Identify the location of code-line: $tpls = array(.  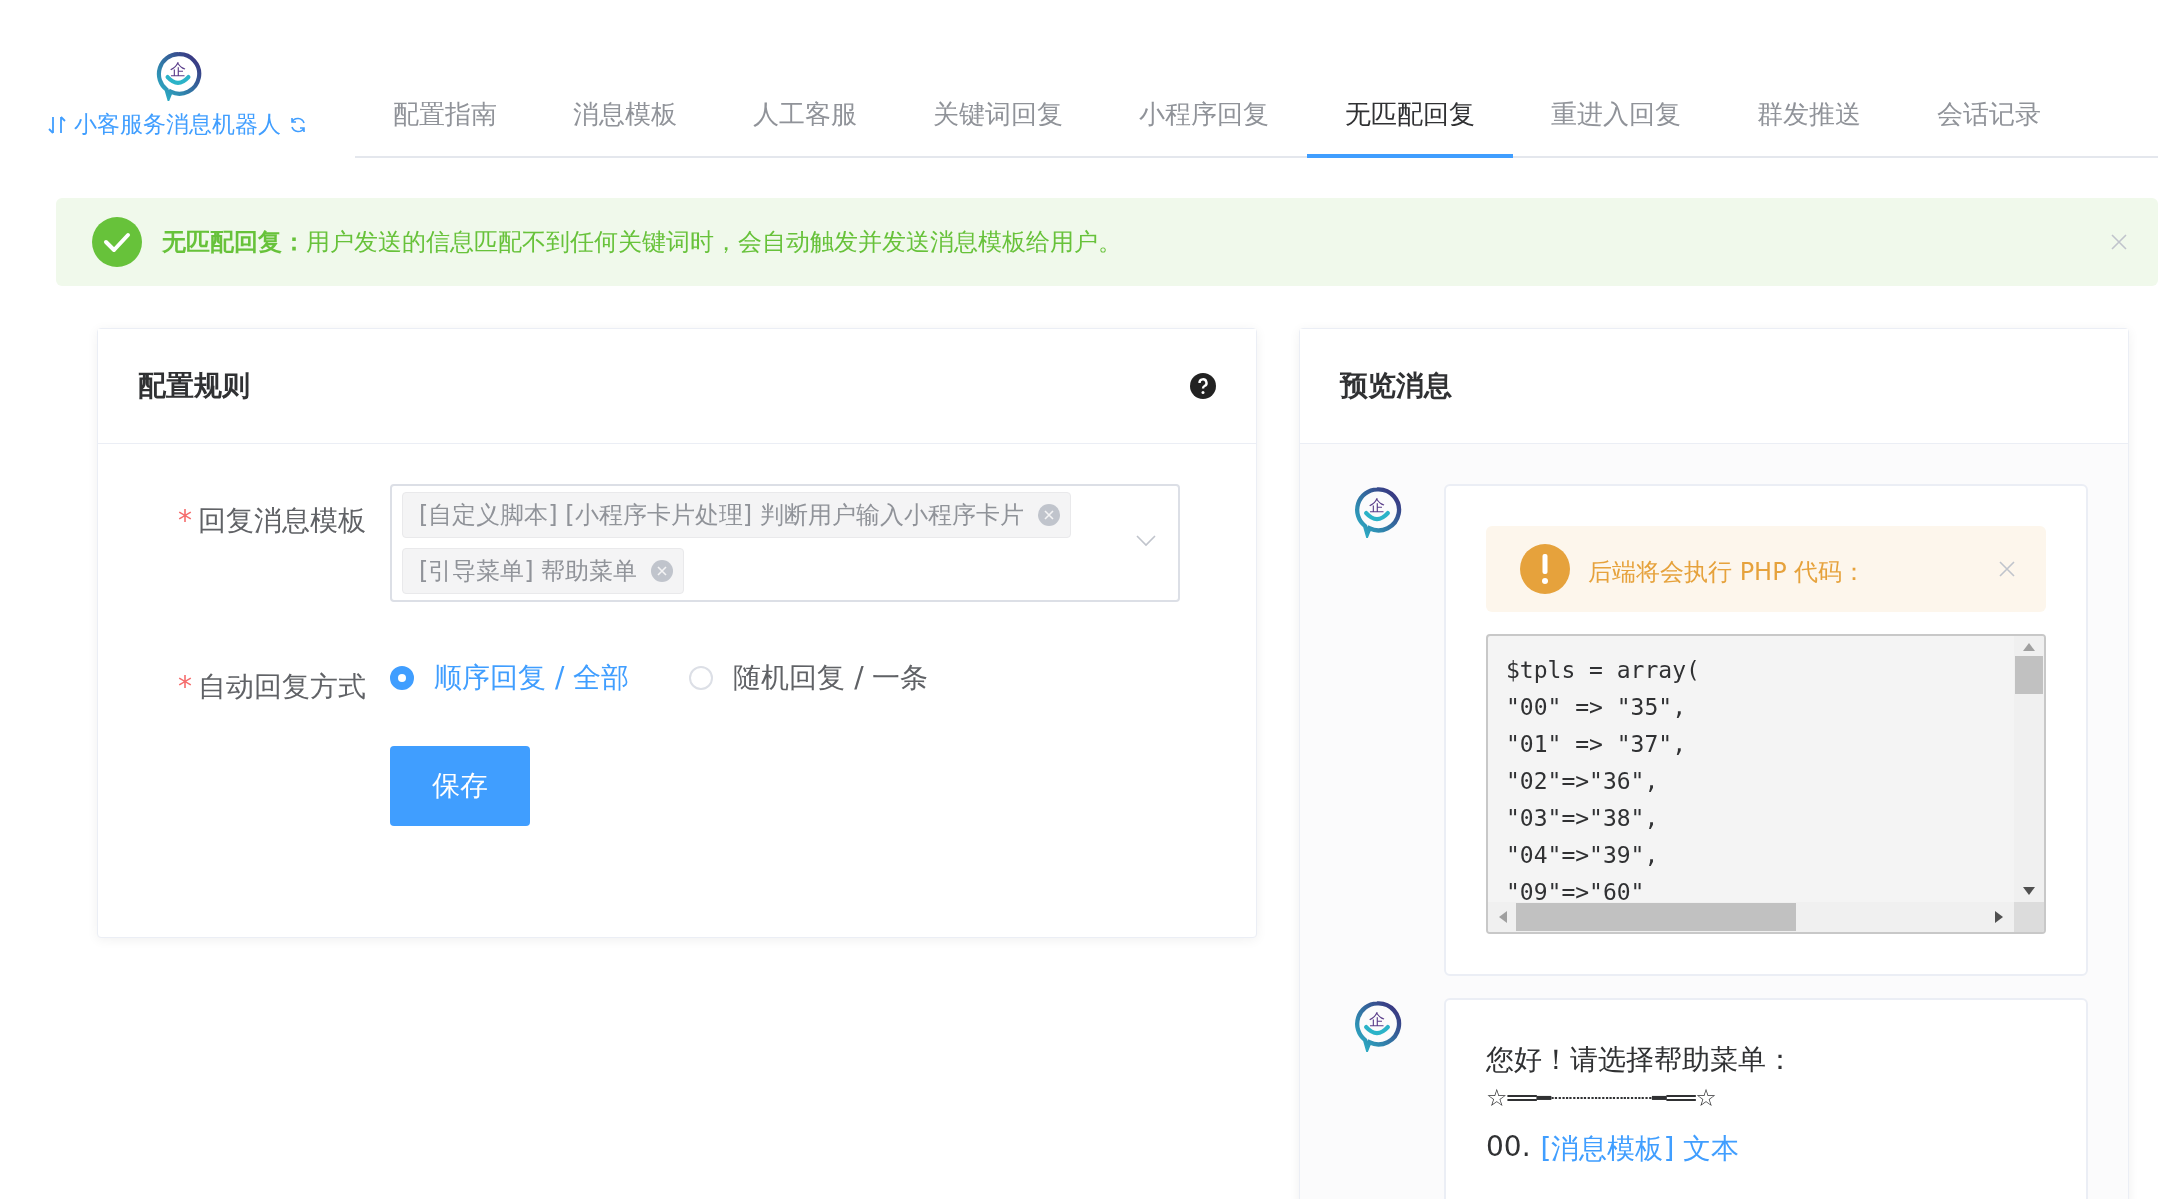
(1603, 670).